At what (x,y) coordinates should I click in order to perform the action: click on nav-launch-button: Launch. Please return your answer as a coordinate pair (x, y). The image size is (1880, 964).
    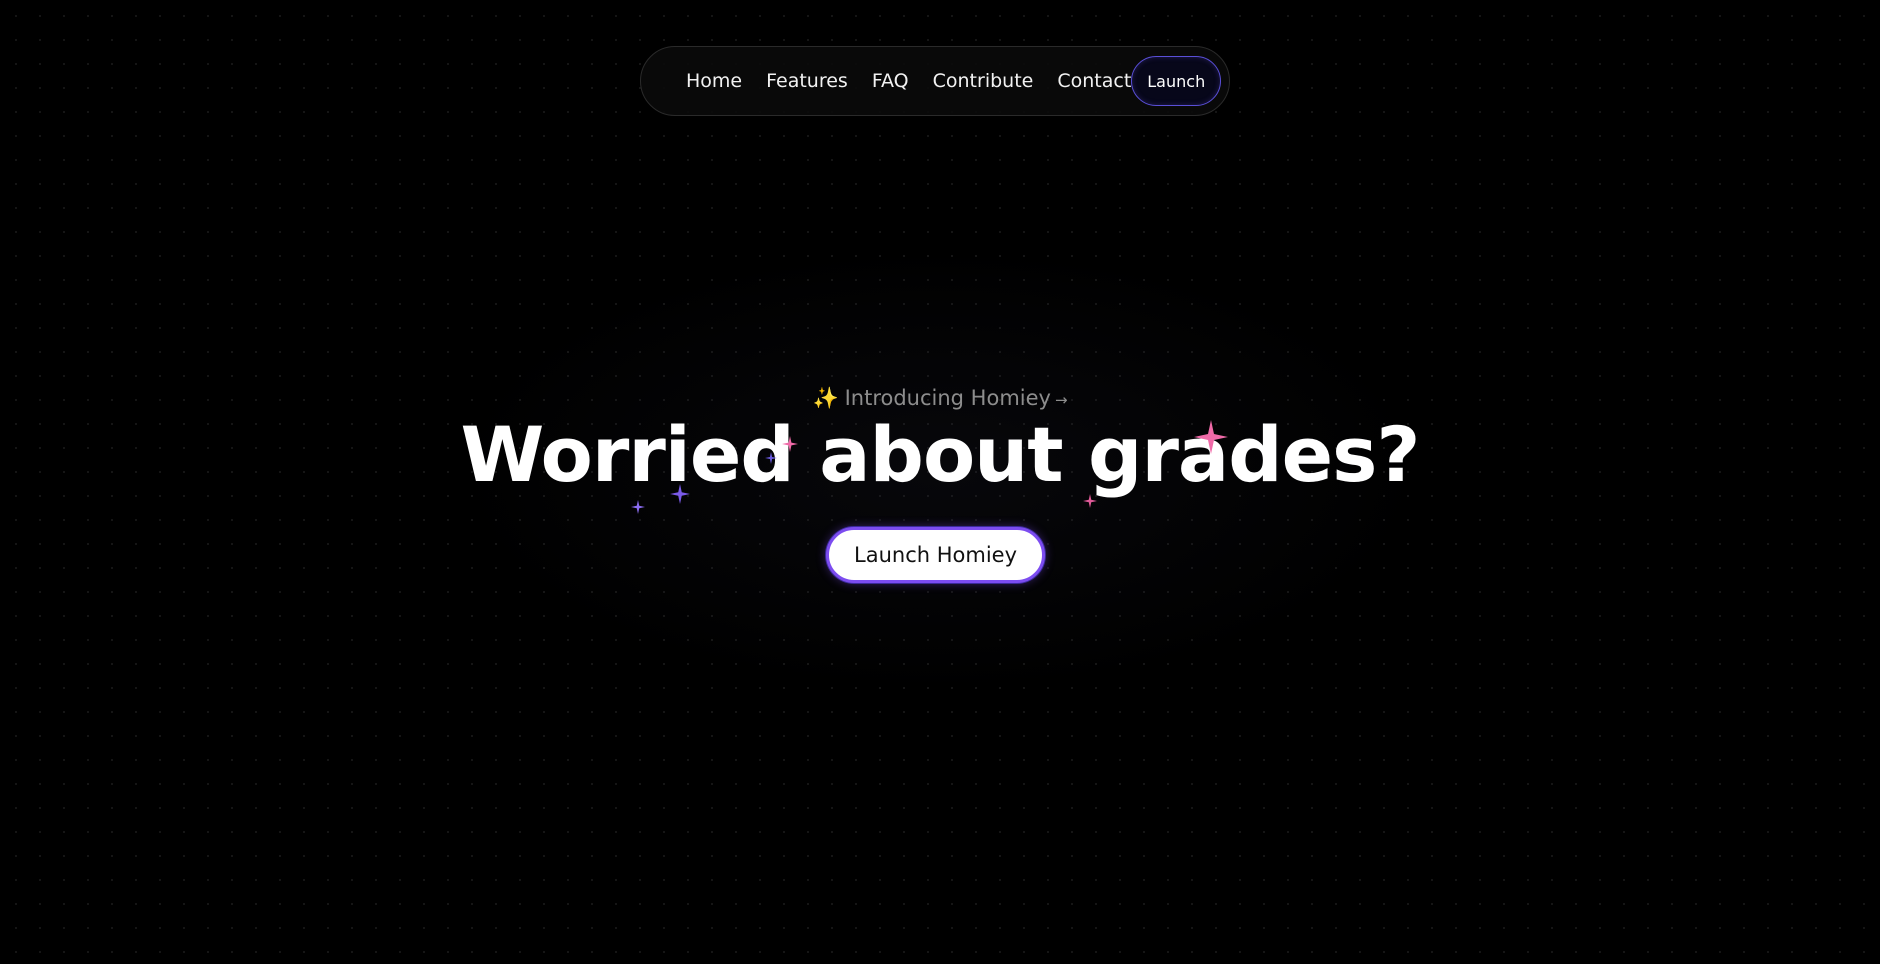
    Looking at the image, I should click on (1176, 81).